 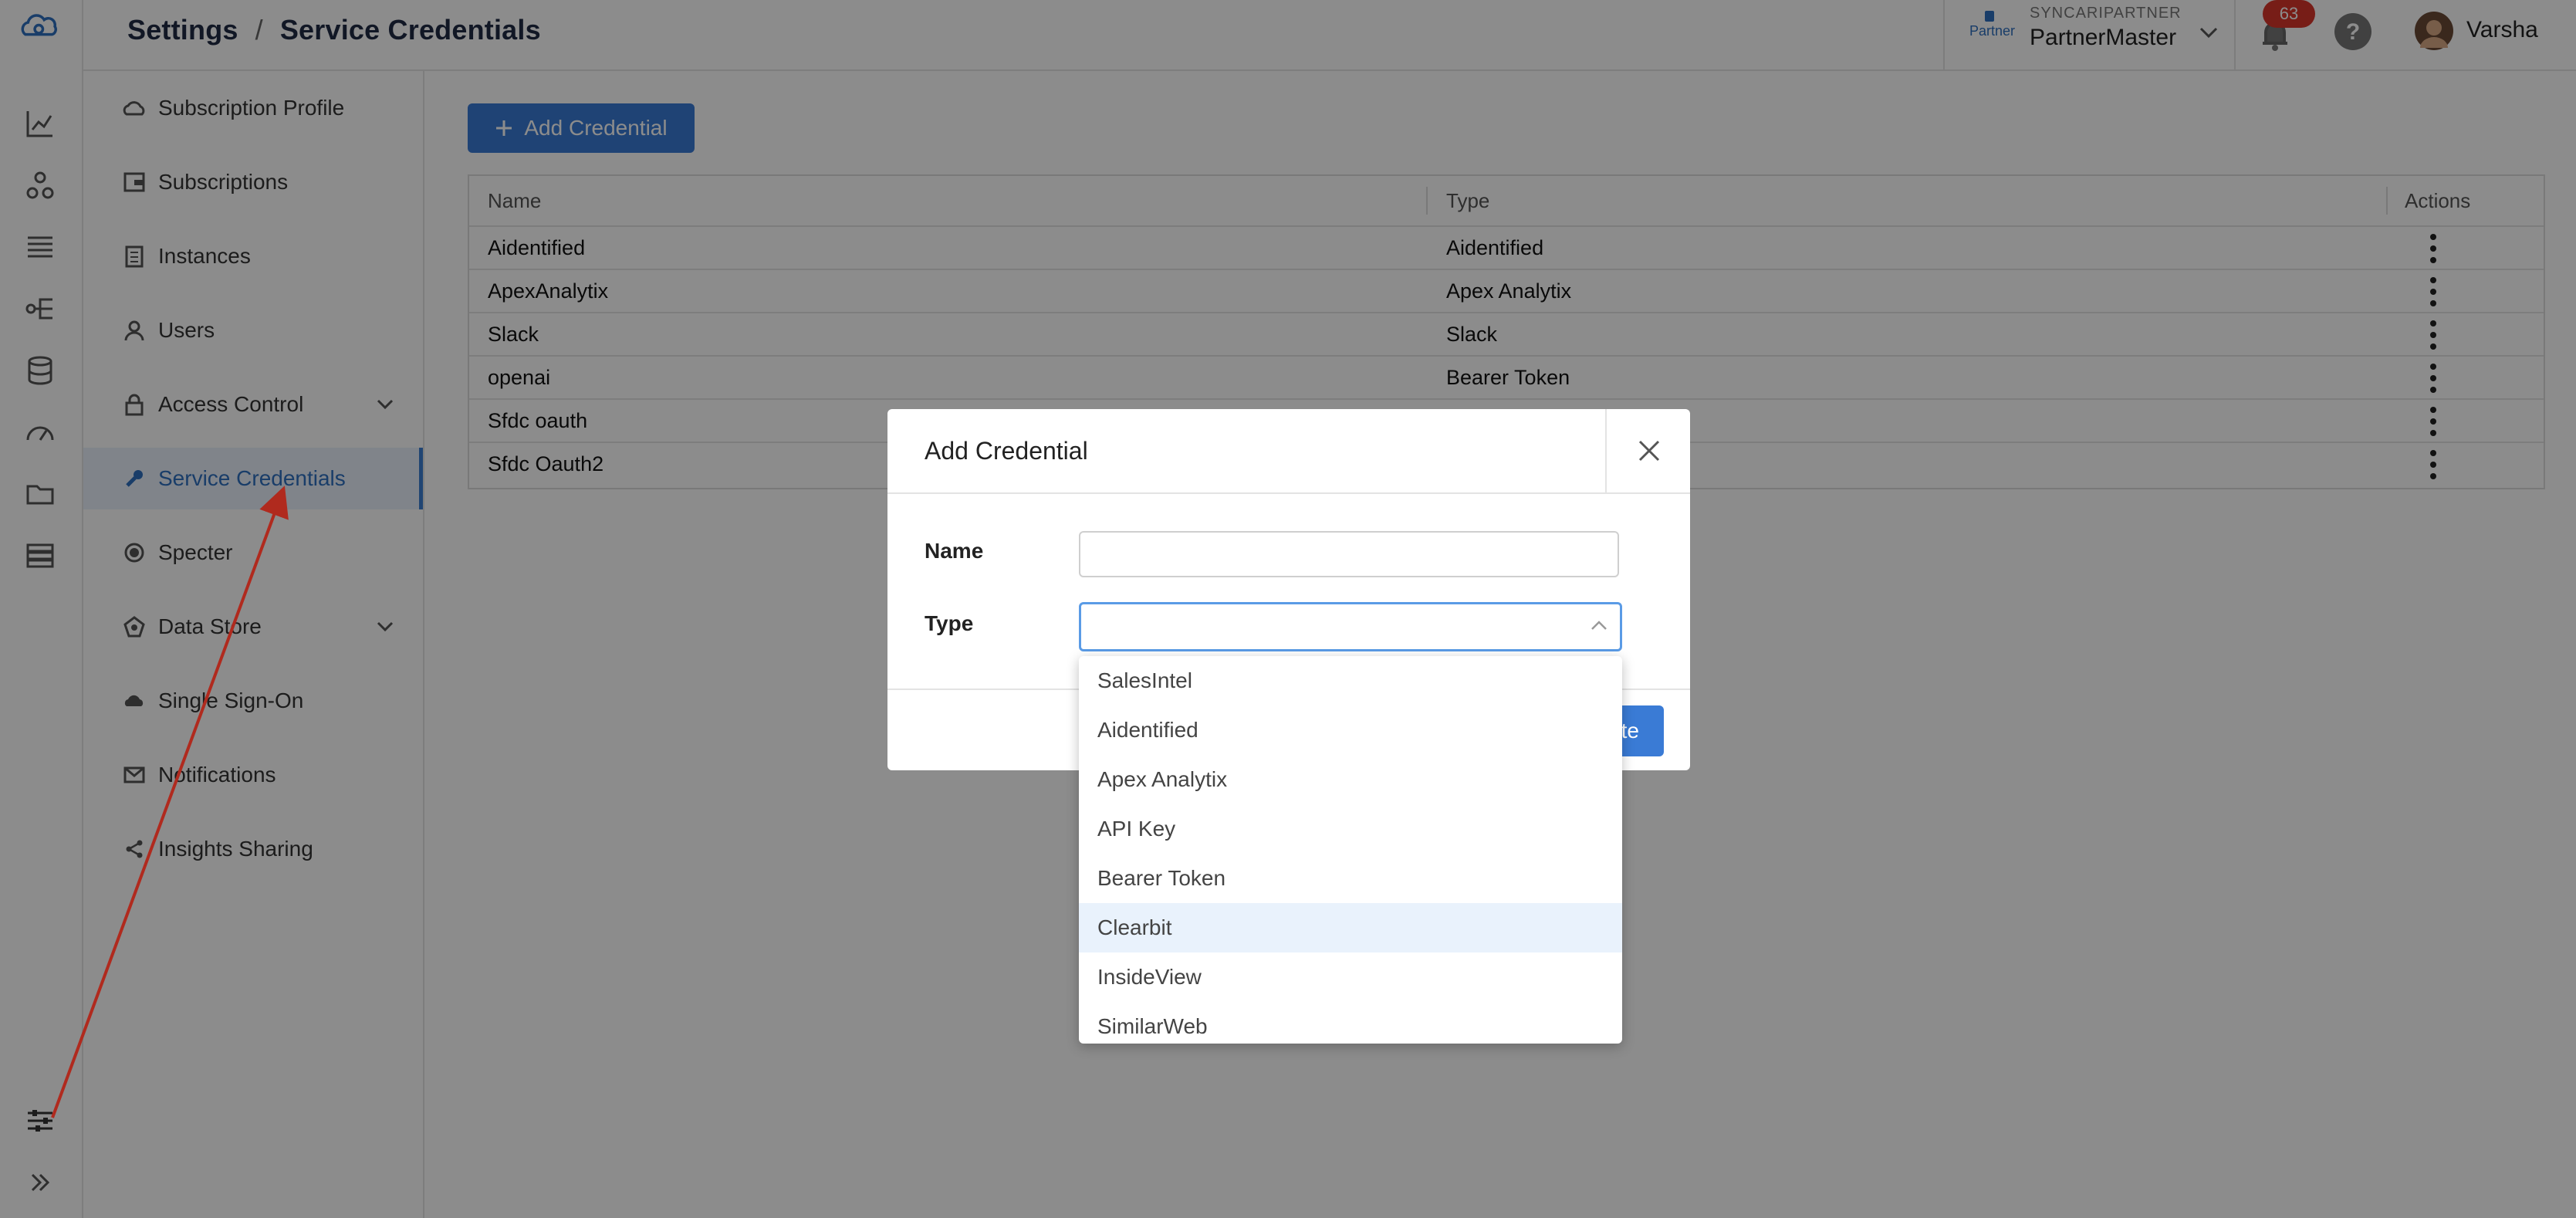 What do you see at coordinates (954, 551) in the screenshot?
I see `name-label: Name` at bounding box center [954, 551].